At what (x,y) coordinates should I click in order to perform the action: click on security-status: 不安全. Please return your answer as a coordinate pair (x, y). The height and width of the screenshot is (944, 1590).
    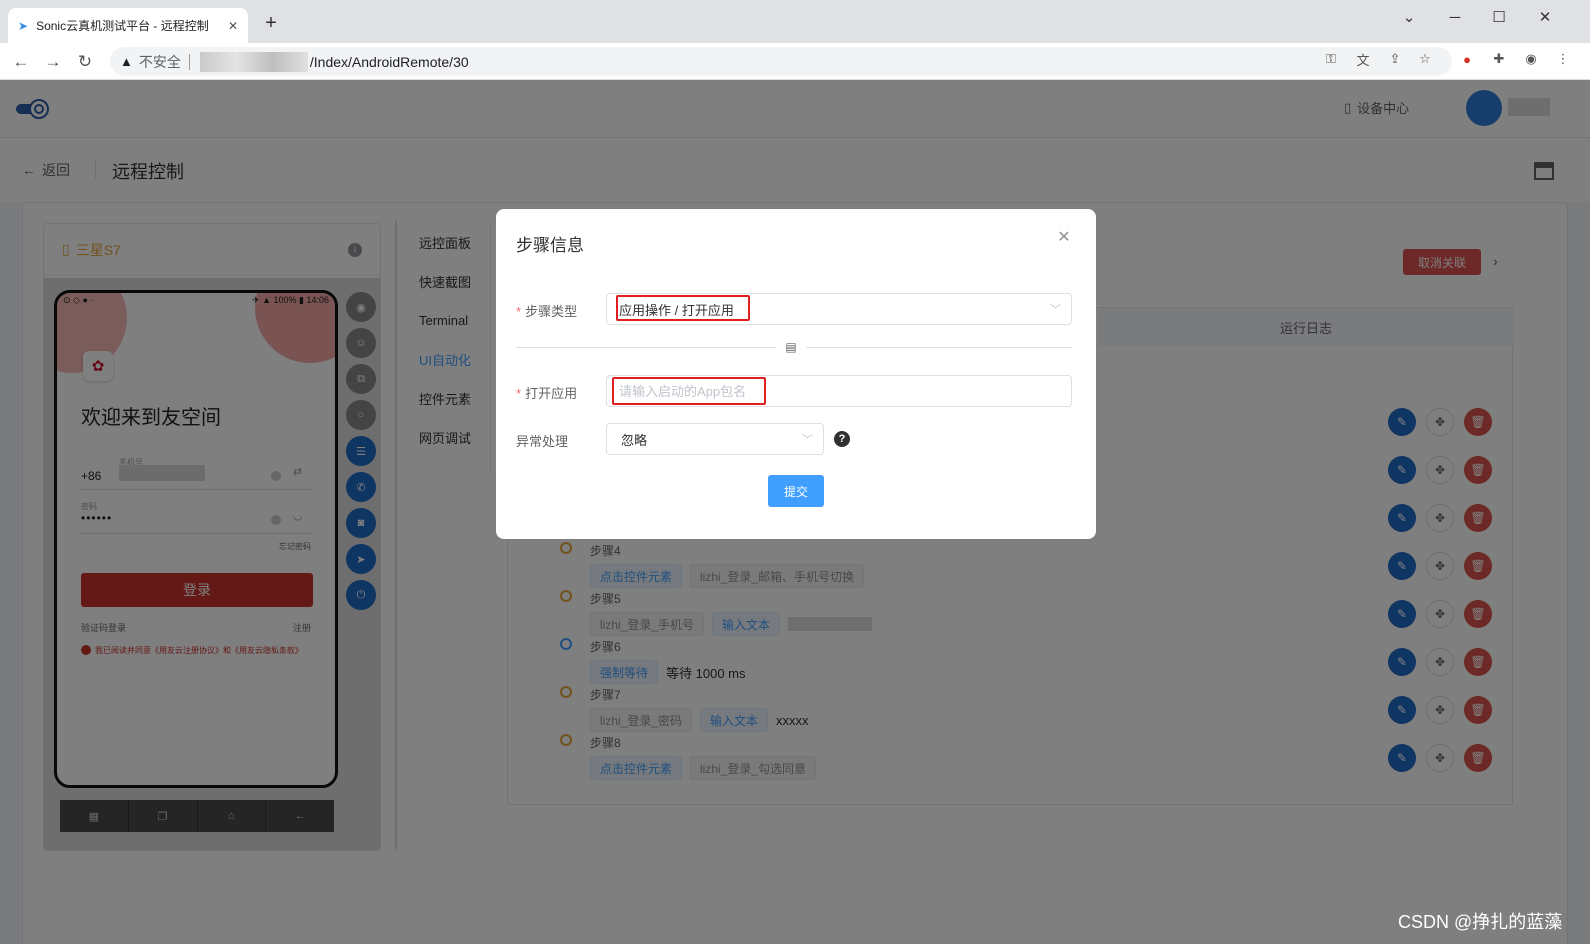
    Looking at the image, I should click on (159, 61).